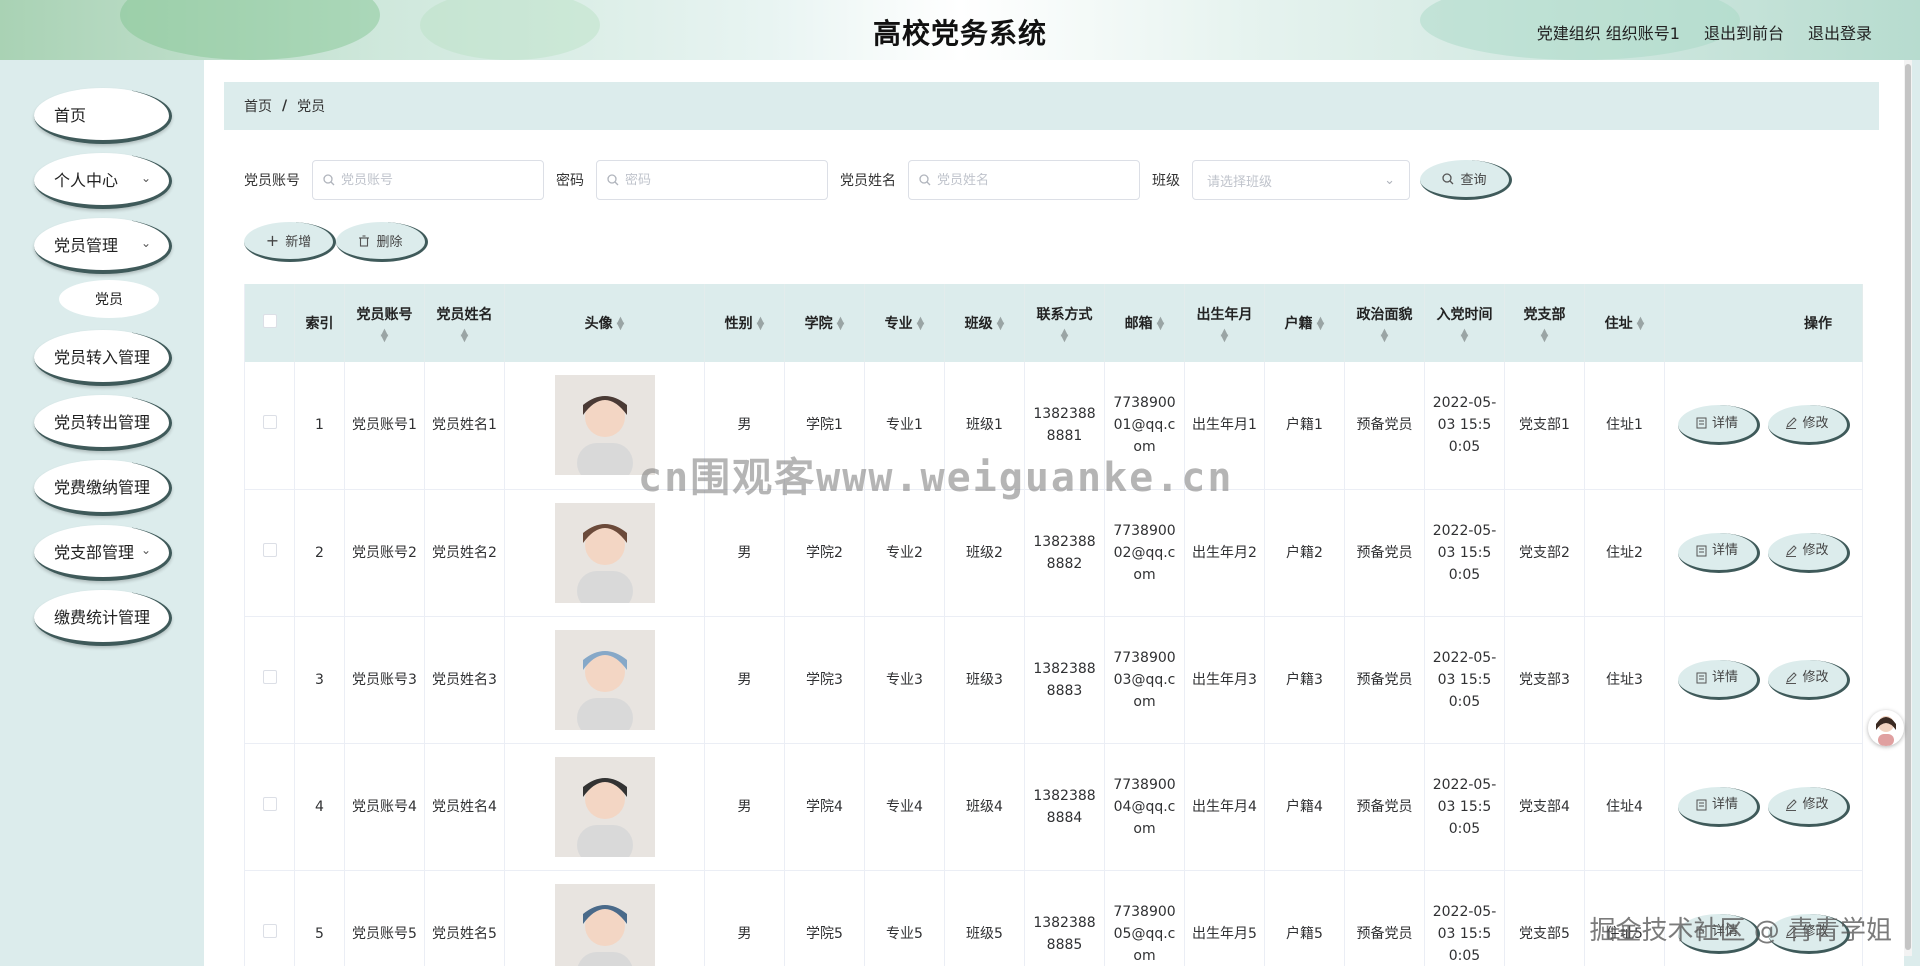 The image size is (1920, 966). I want to click on sidebar-item-transfer-in: 党员转入管理, so click(103, 358).